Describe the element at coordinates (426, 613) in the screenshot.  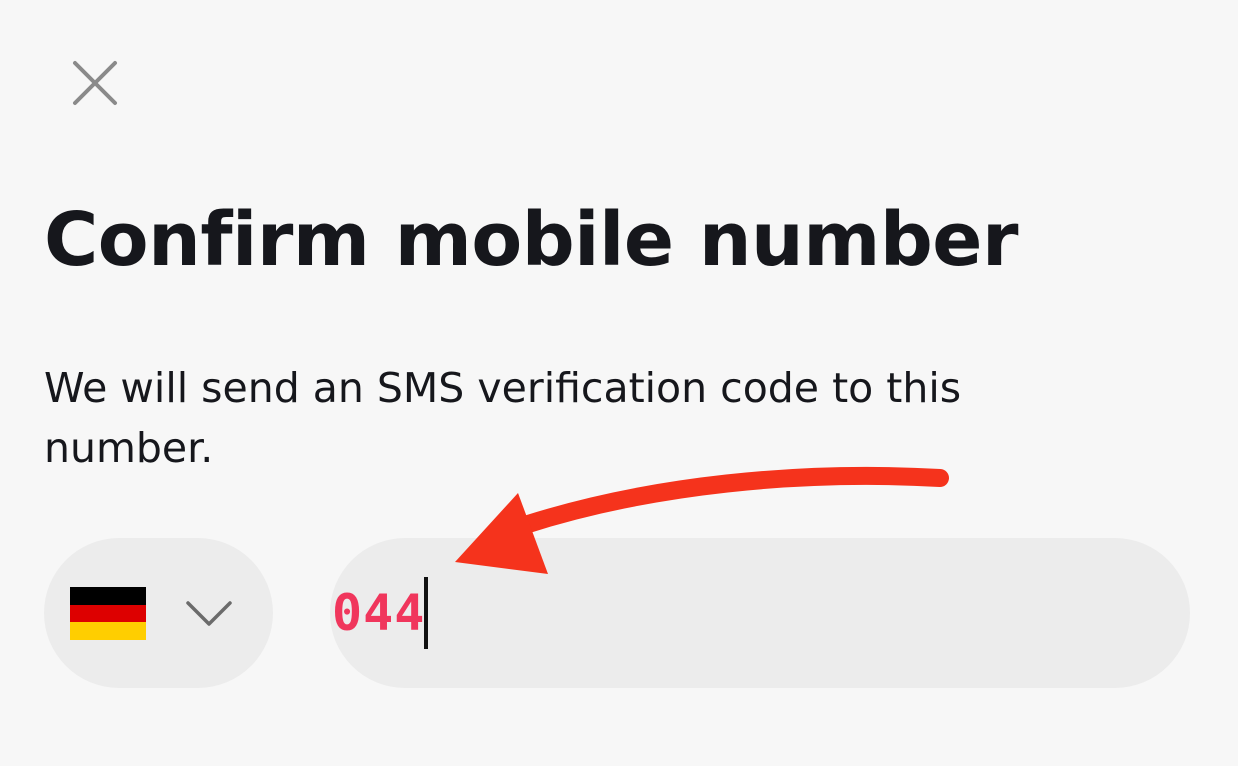
I see `text-caret` at that location.